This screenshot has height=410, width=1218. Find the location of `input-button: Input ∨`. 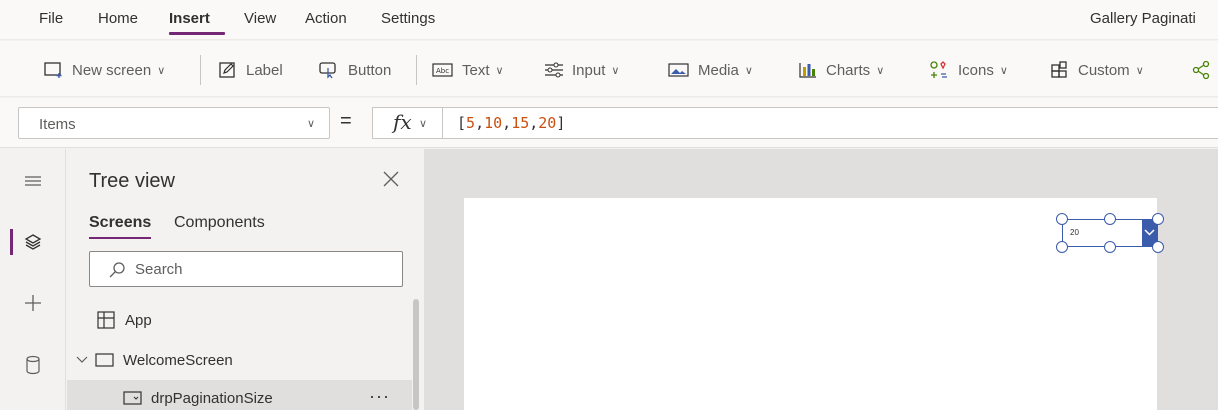

input-button: Input ∨ is located at coordinates (581, 70).